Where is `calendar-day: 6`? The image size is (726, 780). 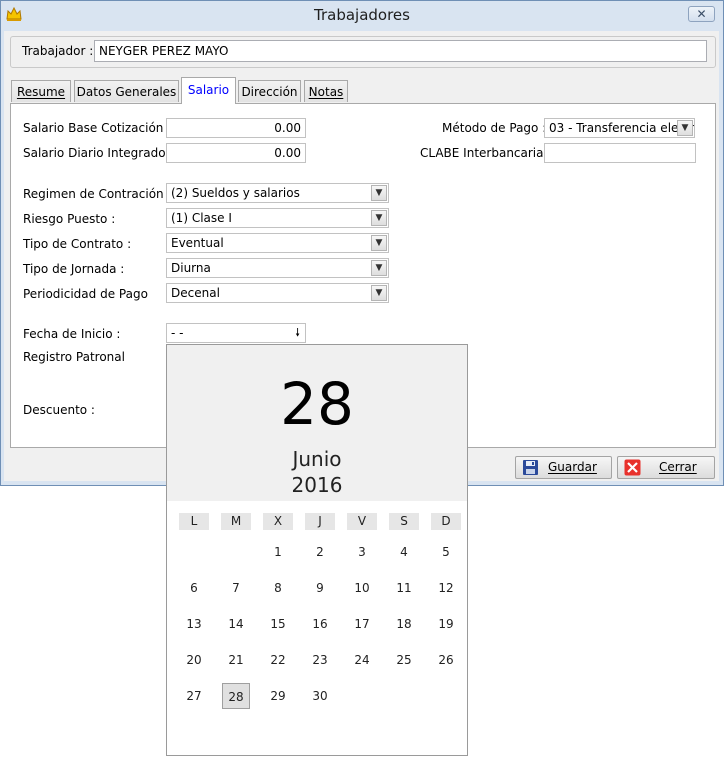
calendar-day: 6 is located at coordinates (194, 588).